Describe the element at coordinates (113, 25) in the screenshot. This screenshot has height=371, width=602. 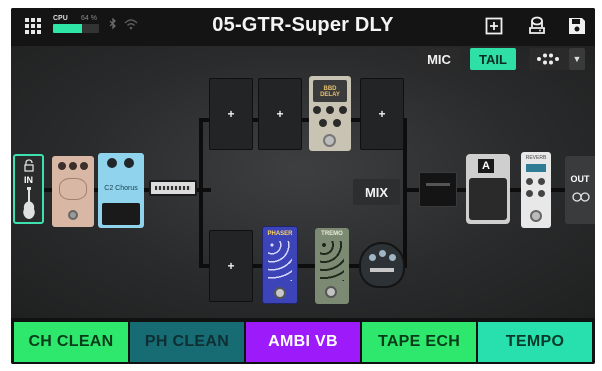
I see `bluetooth-icon` at that location.